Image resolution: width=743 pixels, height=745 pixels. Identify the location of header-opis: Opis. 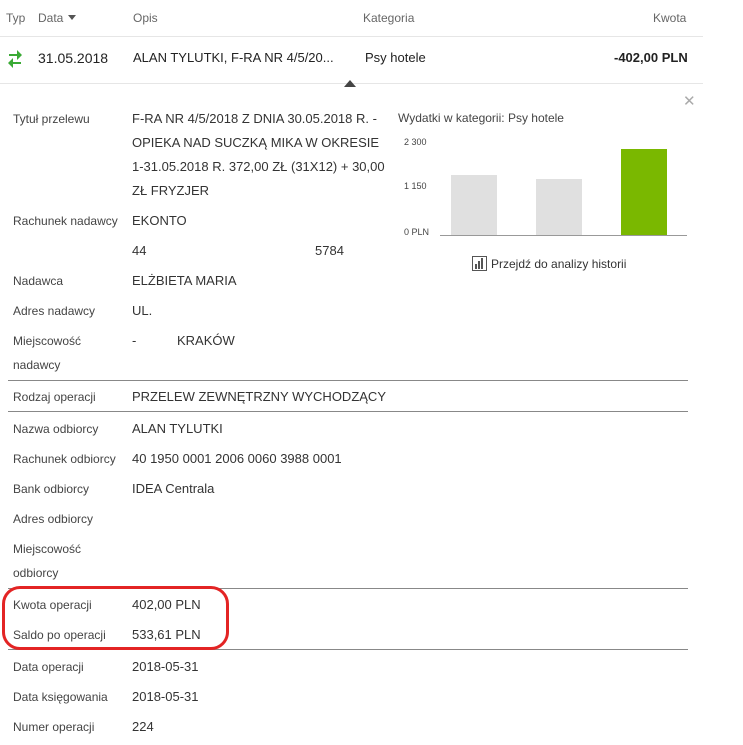
(145, 18).